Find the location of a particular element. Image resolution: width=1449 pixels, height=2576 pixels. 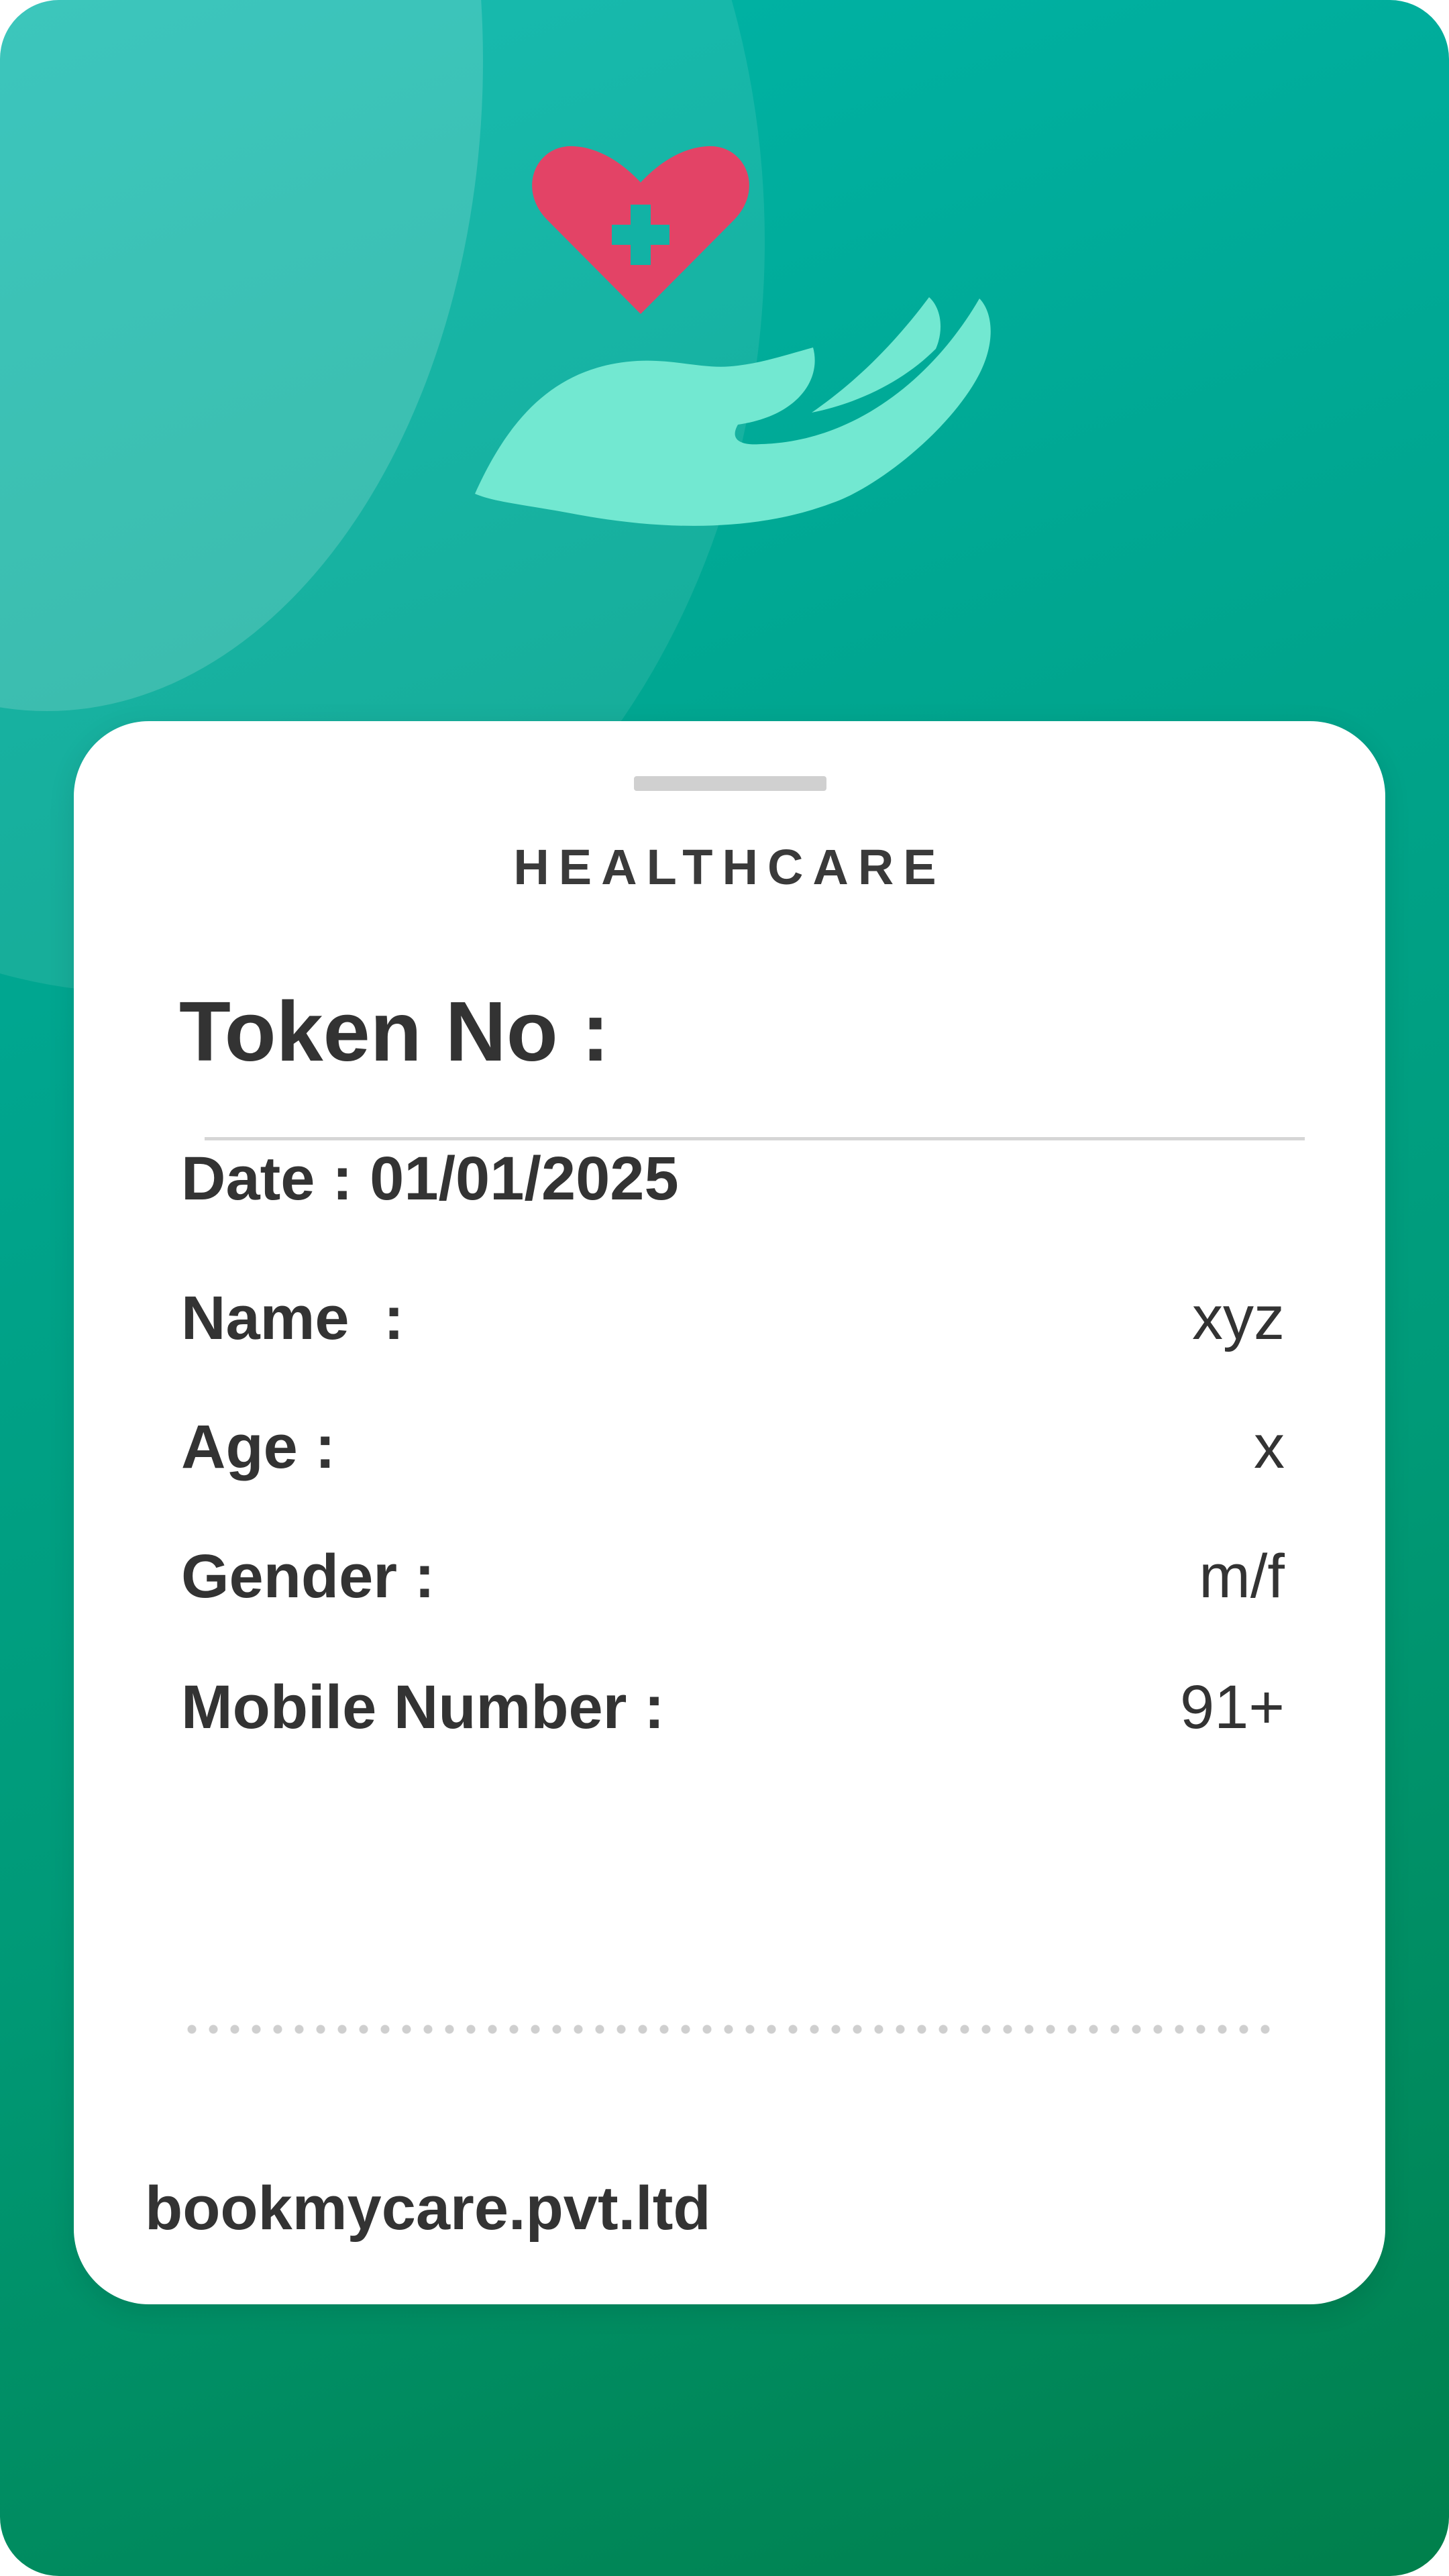

field-label-gender: Gender : is located at coordinates (308, 1576).